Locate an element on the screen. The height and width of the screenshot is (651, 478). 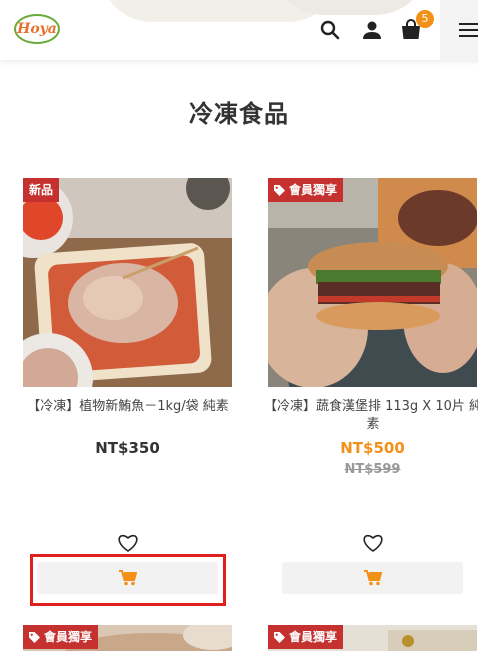
add-to-cart-button is located at coordinates (372, 578).